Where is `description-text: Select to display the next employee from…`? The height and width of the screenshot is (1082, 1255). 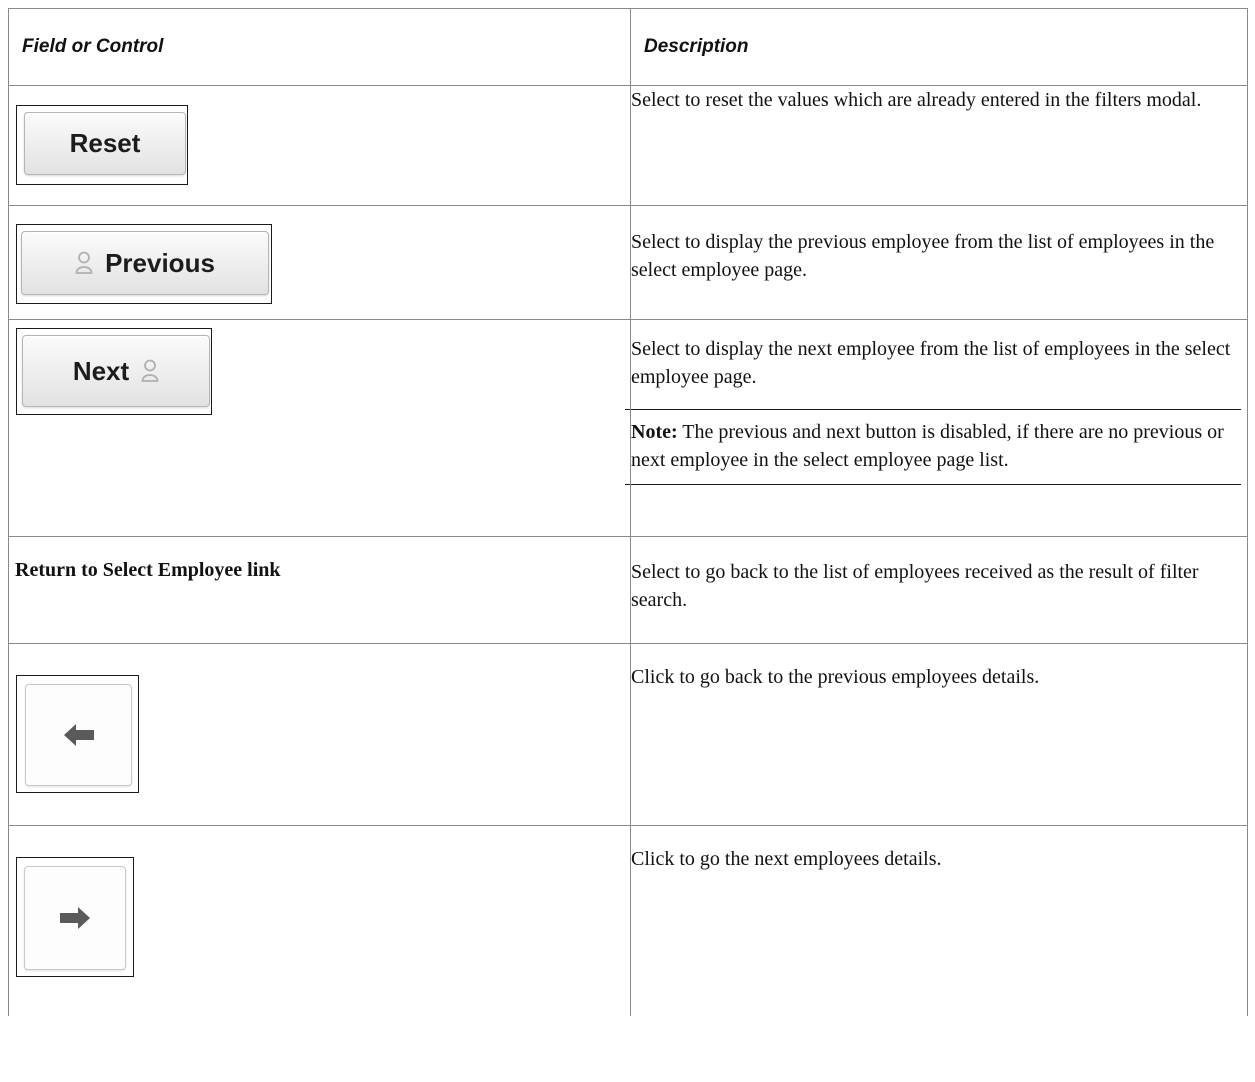
description-text: Select to display the next employee from… is located at coordinates (931, 363).